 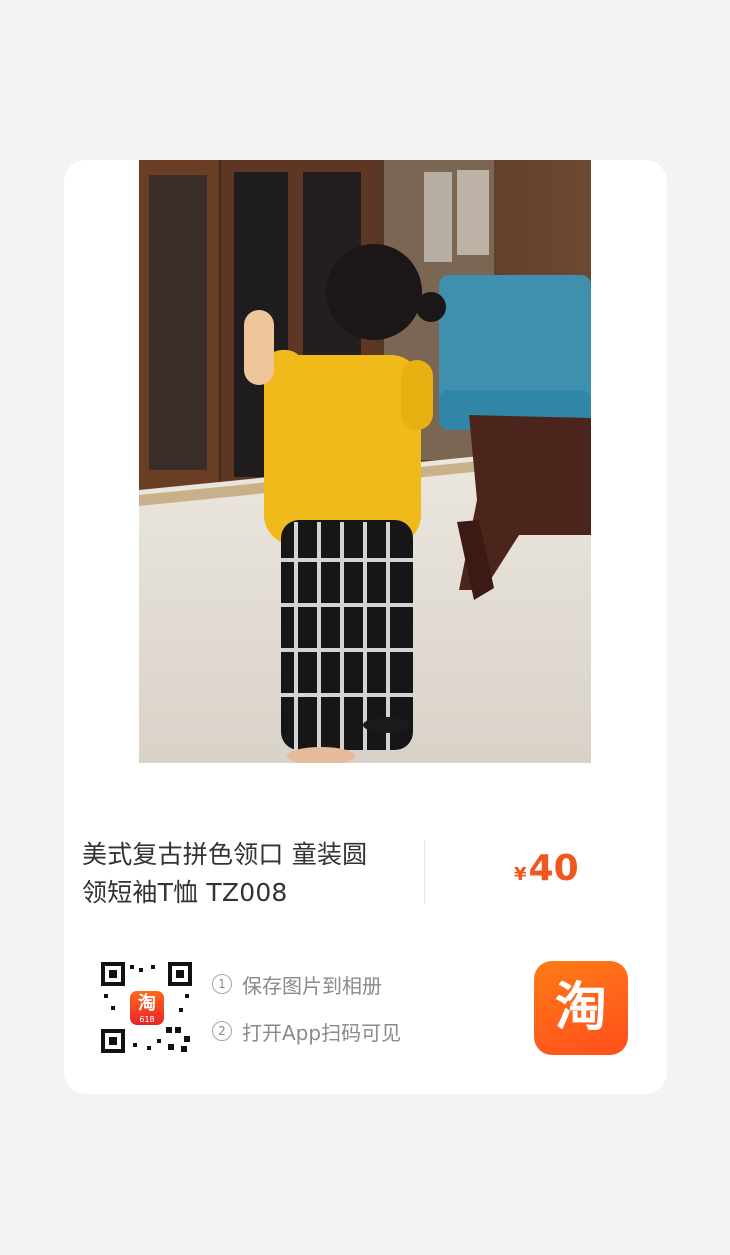 I want to click on product-title-line-1: 美式复古拼色领口 童装圆, so click(x=225, y=854).